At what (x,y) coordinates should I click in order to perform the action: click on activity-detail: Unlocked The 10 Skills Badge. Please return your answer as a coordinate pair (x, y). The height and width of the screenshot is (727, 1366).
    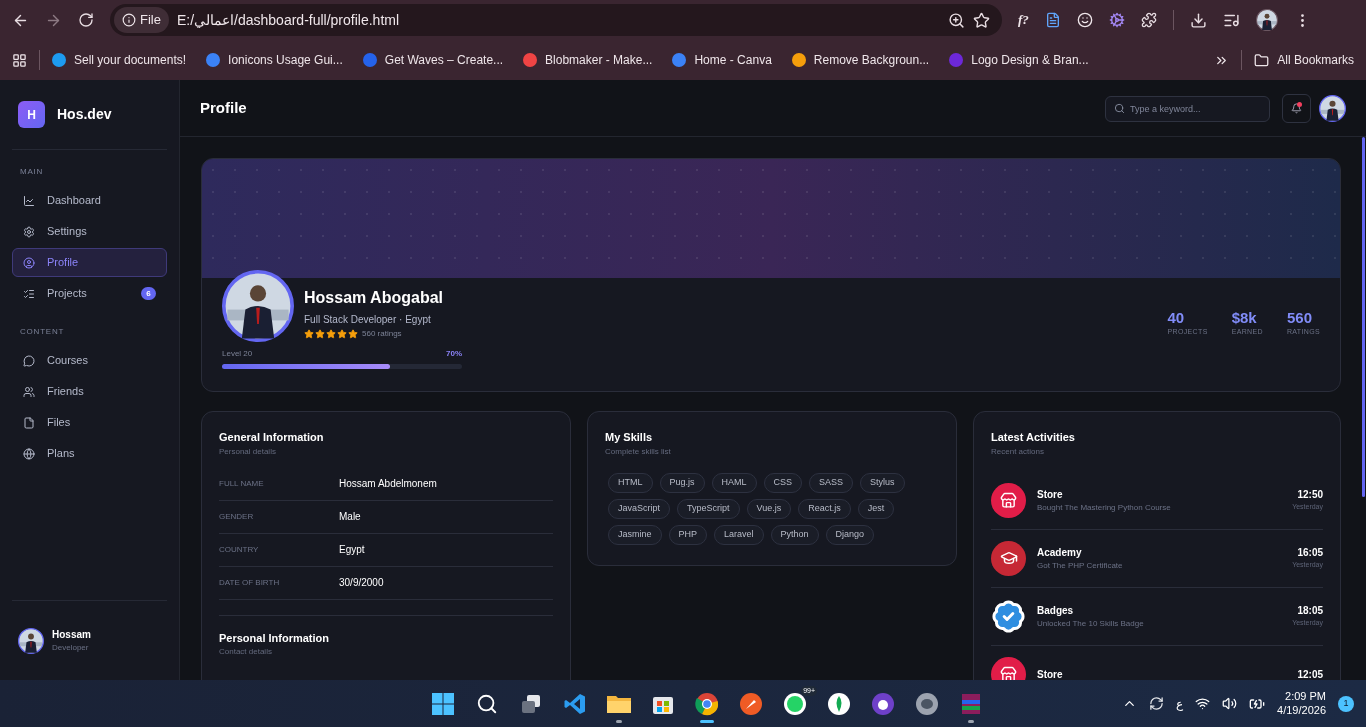
    Looking at the image, I should click on (1091, 623).